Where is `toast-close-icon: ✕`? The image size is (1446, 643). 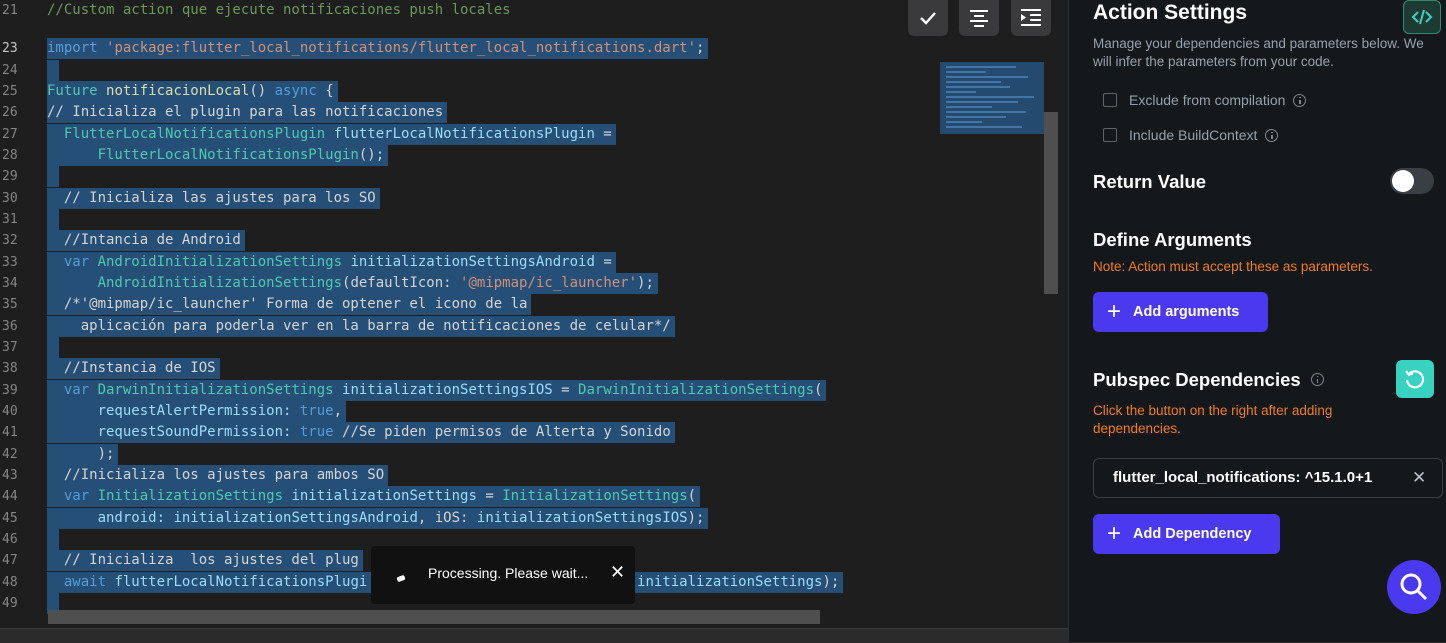 toast-close-icon: ✕ is located at coordinates (617, 572).